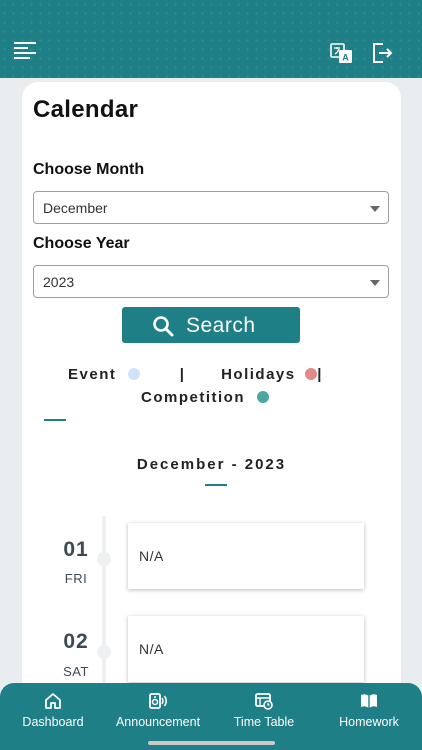 This screenshot has width=422, height=750. I want to click on home-indicator, so click(211, 743).